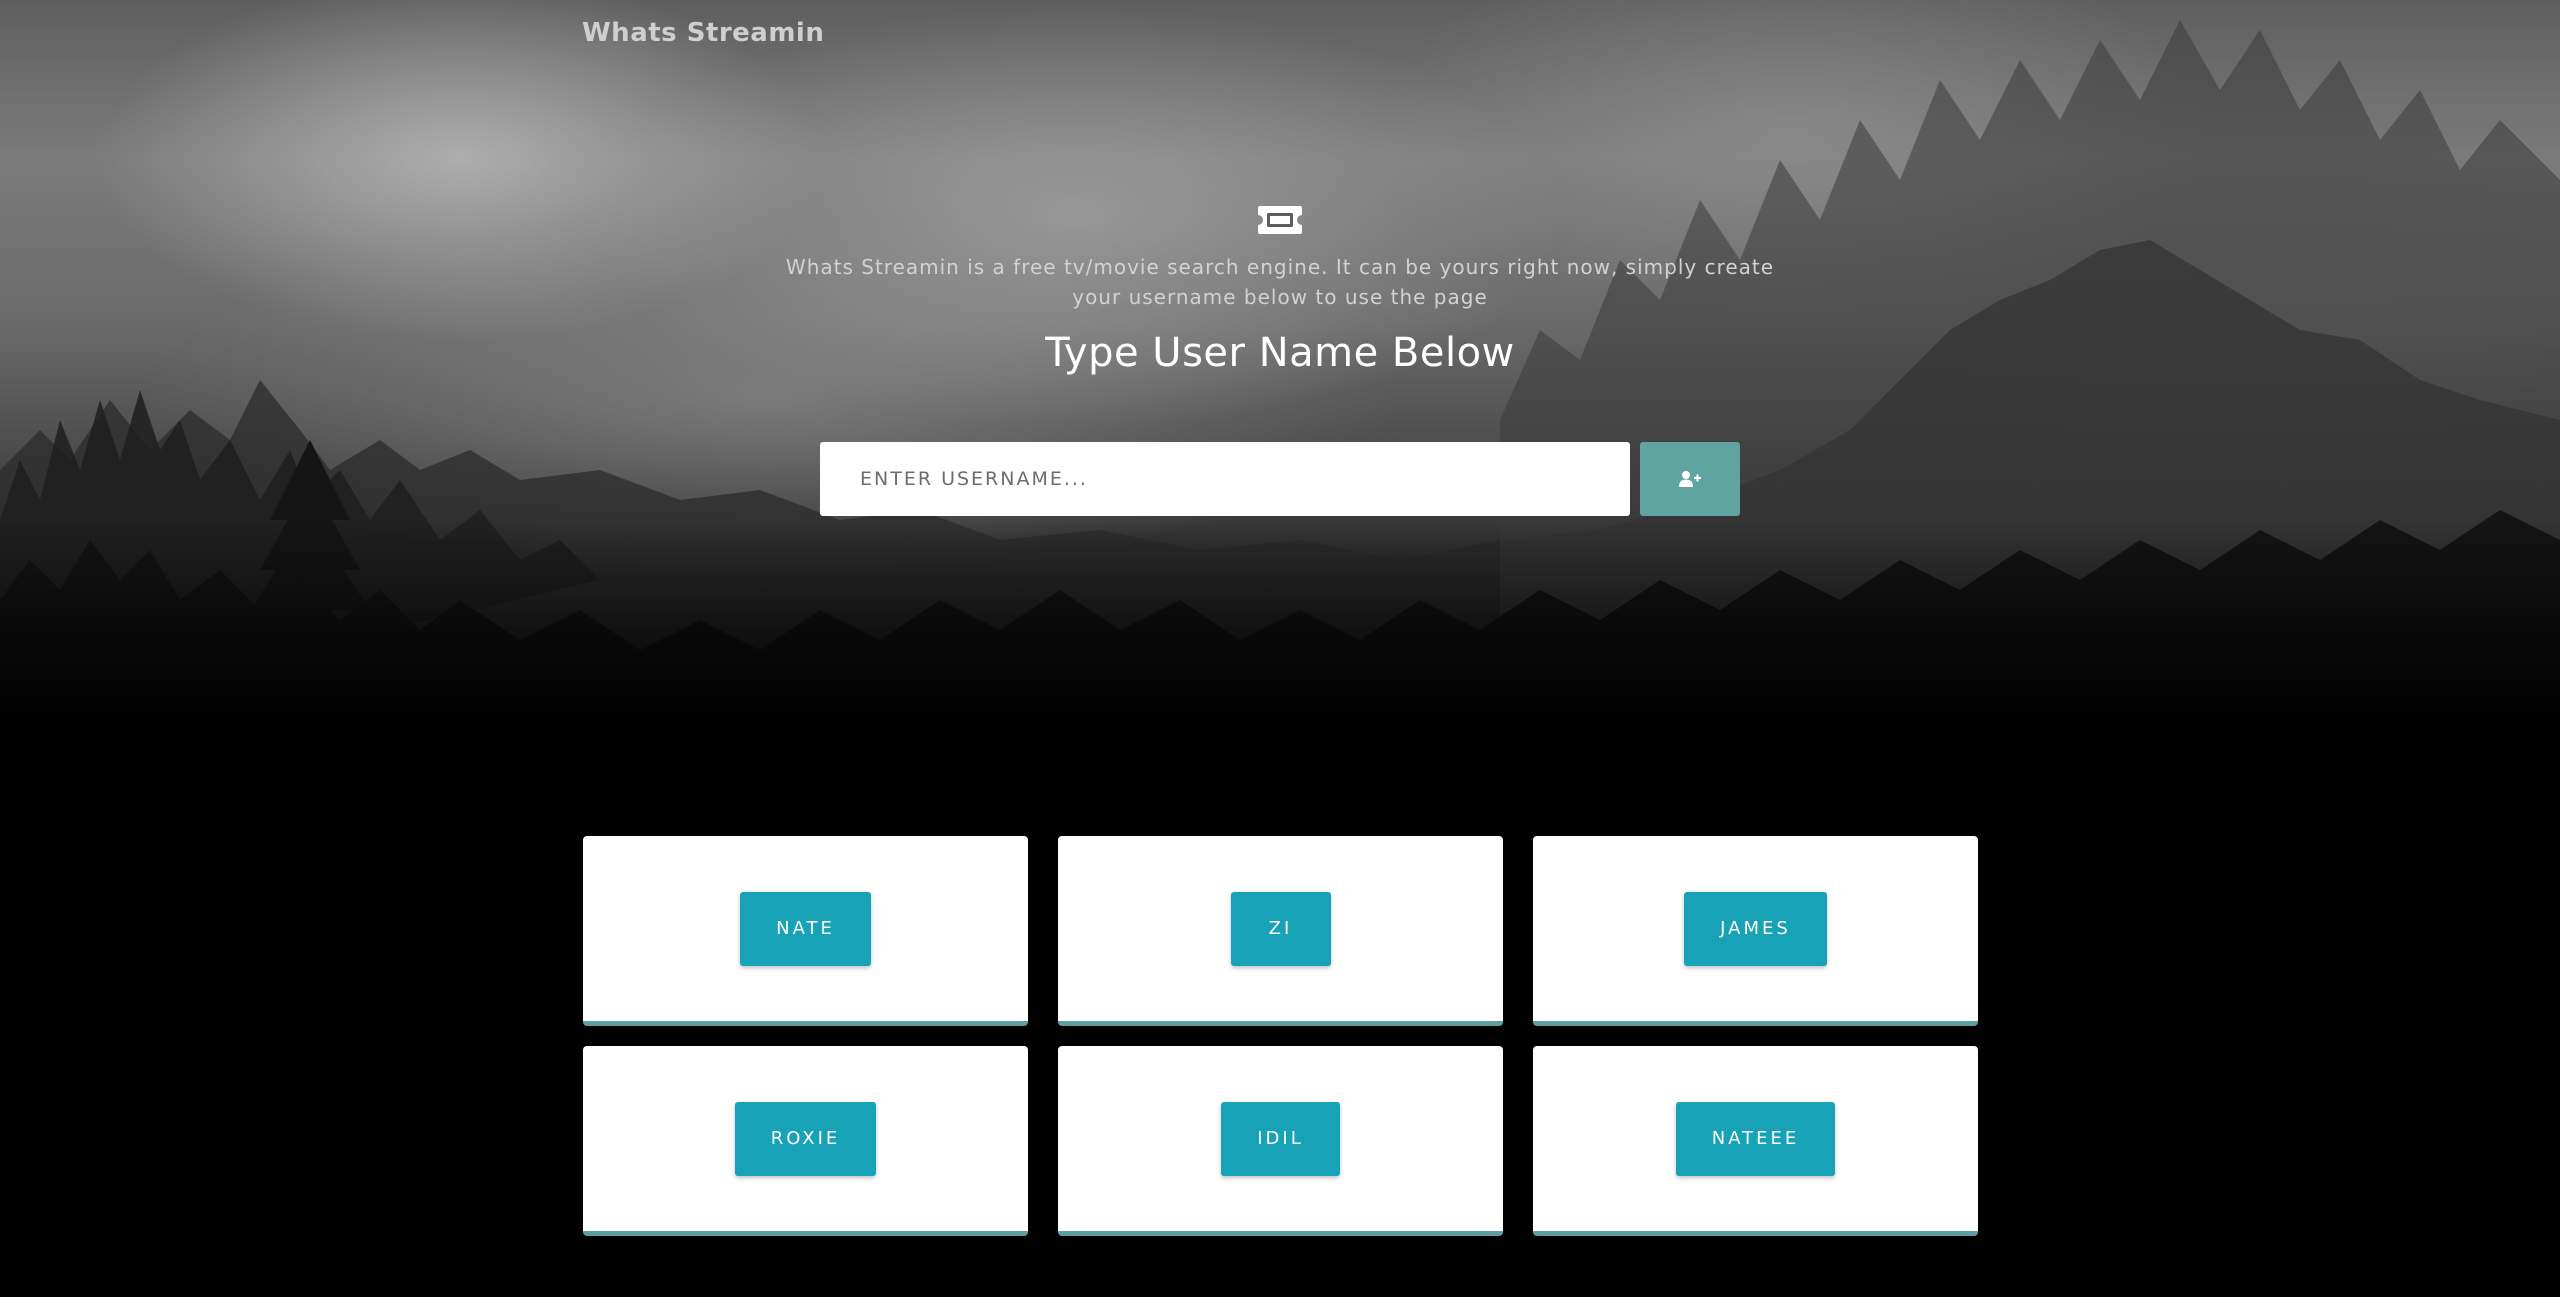 This screenshot has height=1297, width=2560. Describe the element at coordinates (1280, 1138) in the screenshot. I see `user-button-idil: IDIL` at that location.